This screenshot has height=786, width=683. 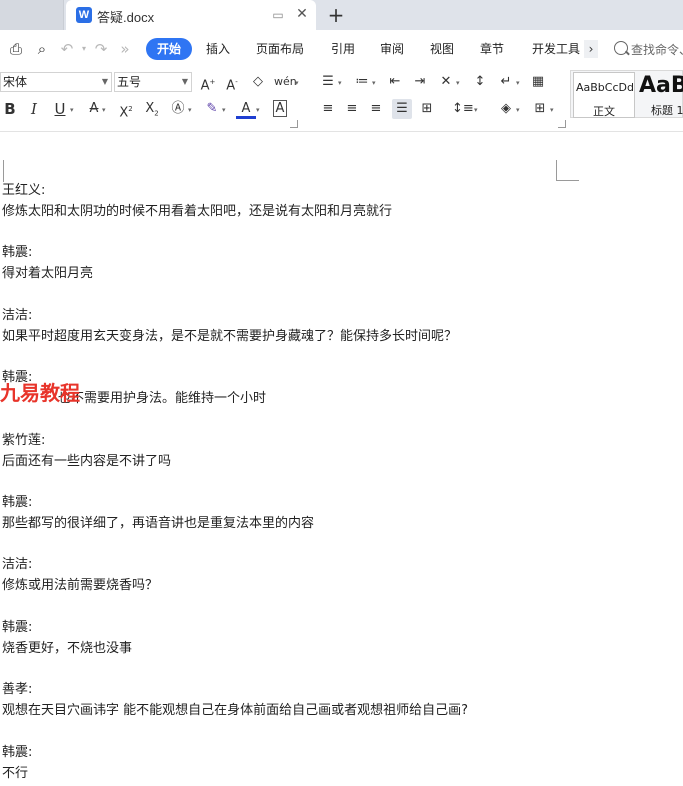 I want to click on font-color-icon: A, so click(x=246, y=109).